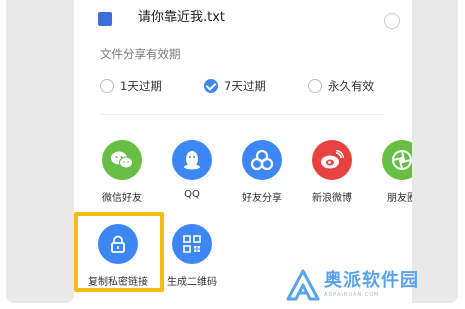 This screenshot has width=465, height=309. What do you see at coordinates (192, 194) in the screenshot?
I see `share-label: QQ` at bounding box center [192, 194].